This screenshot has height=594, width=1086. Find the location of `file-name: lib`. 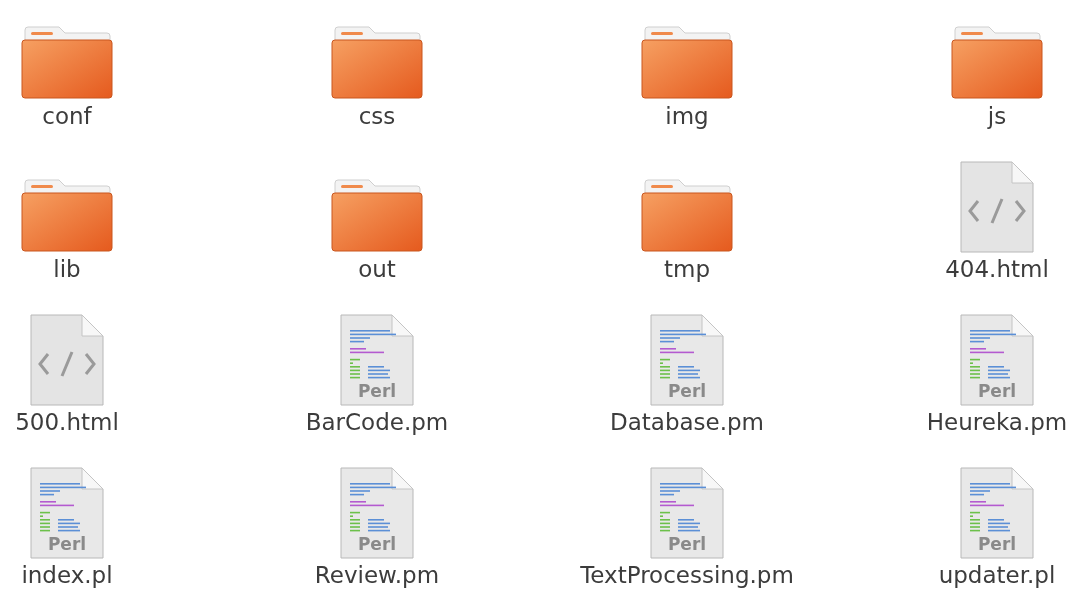

file-name: lib is located at coordinates (67, 269).